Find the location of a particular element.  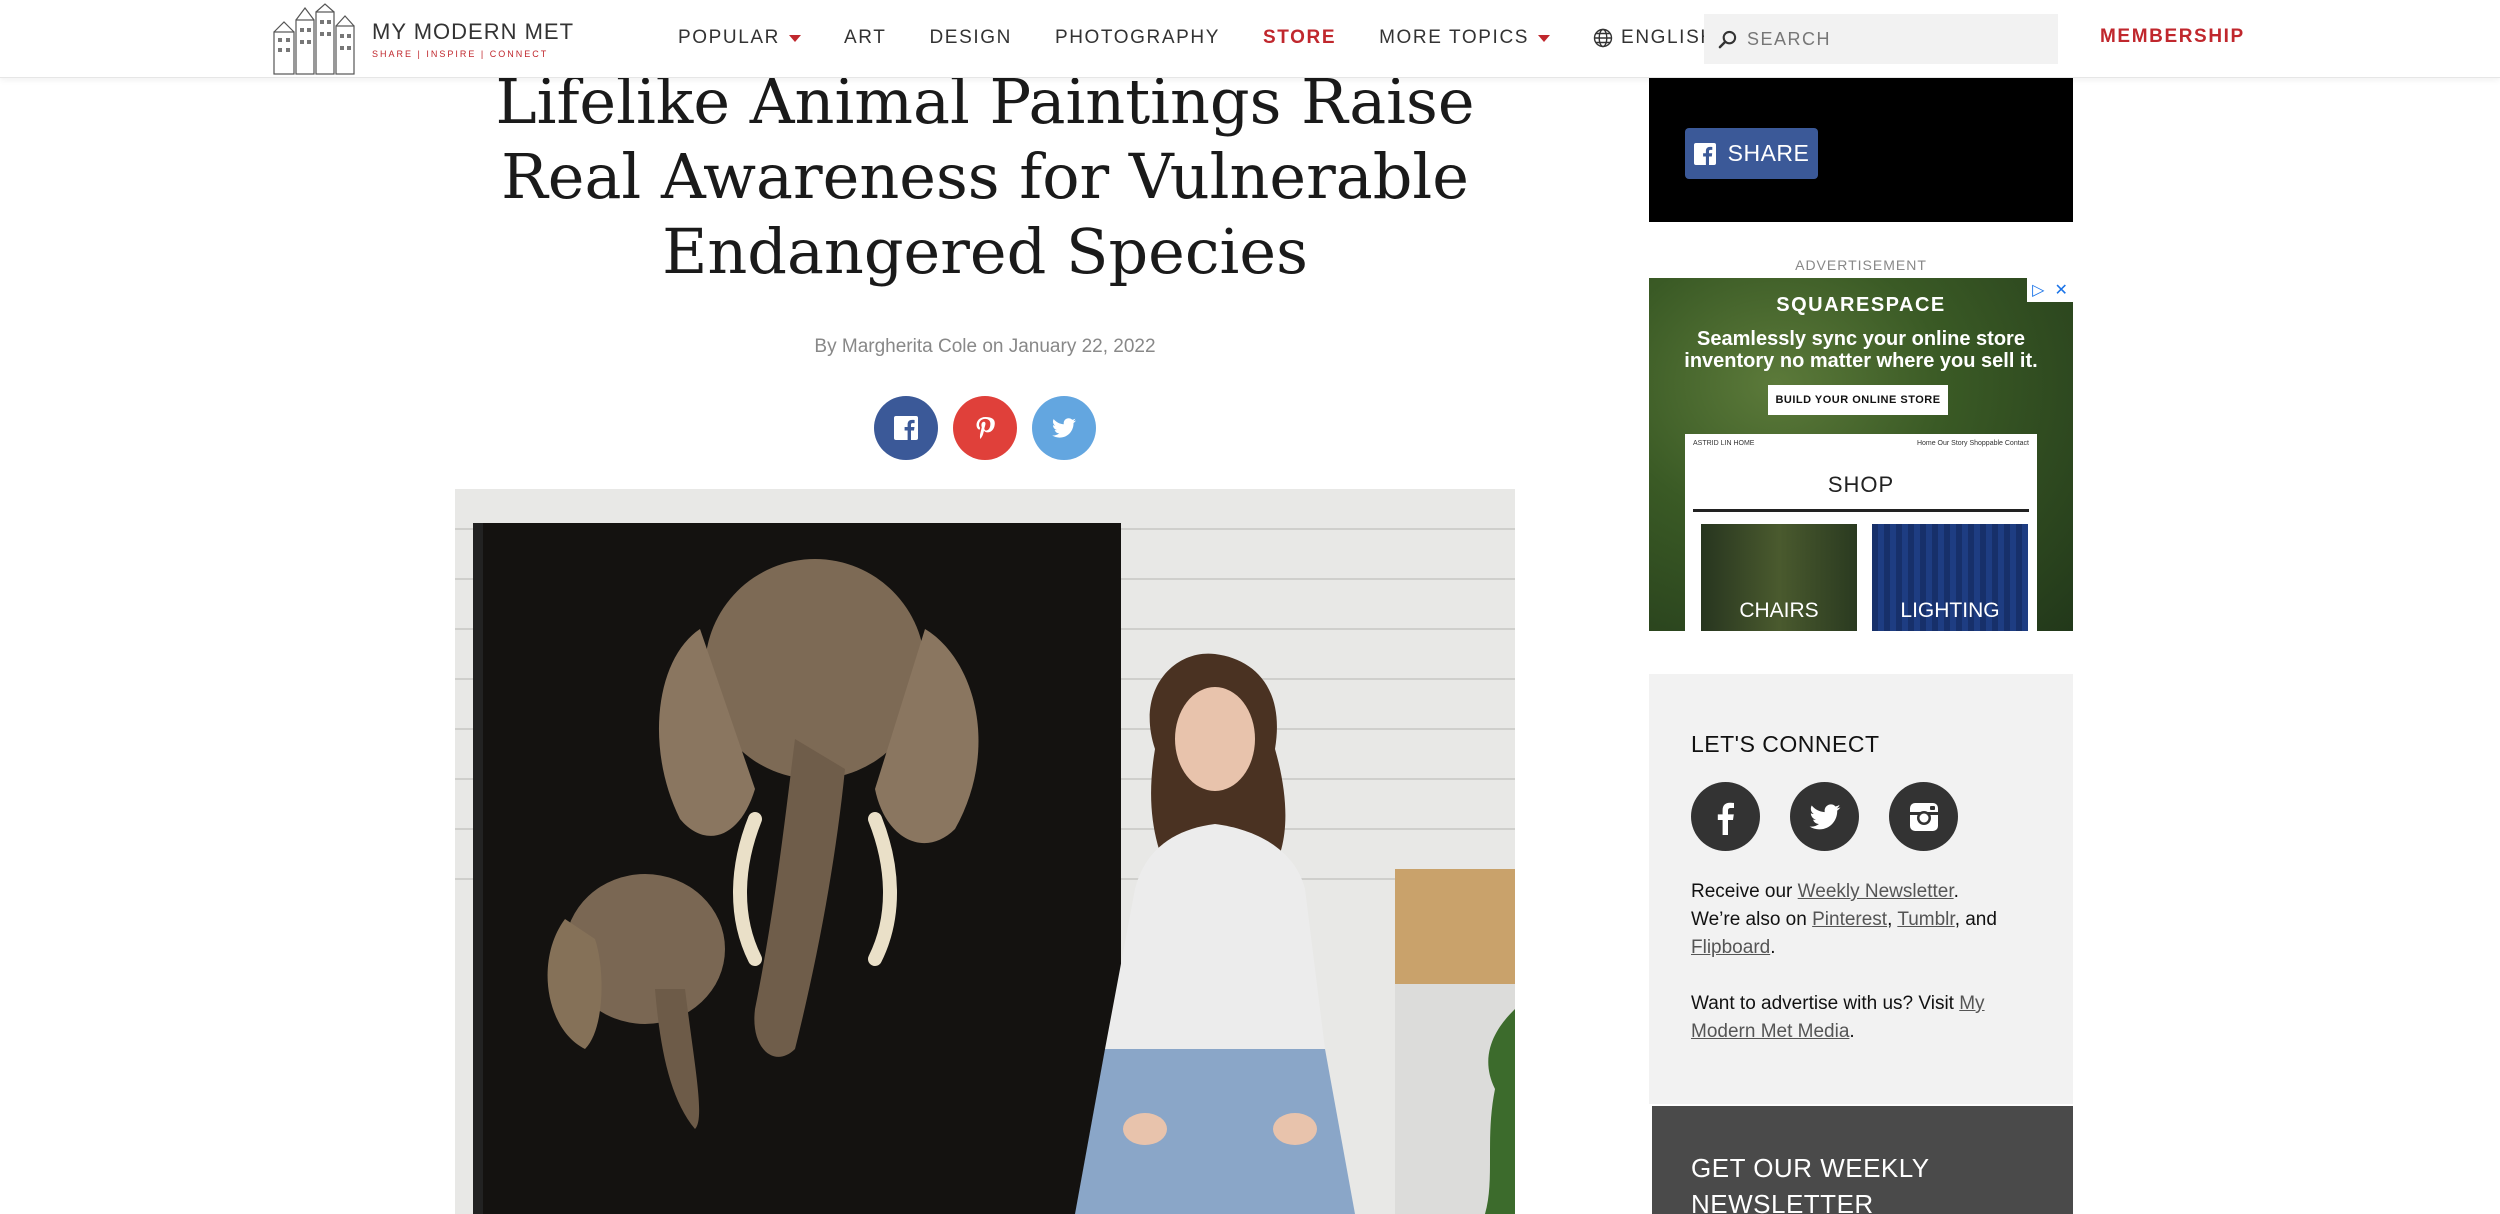

ad-tile-chairs: CHAIRS is located at coordinates (1779, 577).